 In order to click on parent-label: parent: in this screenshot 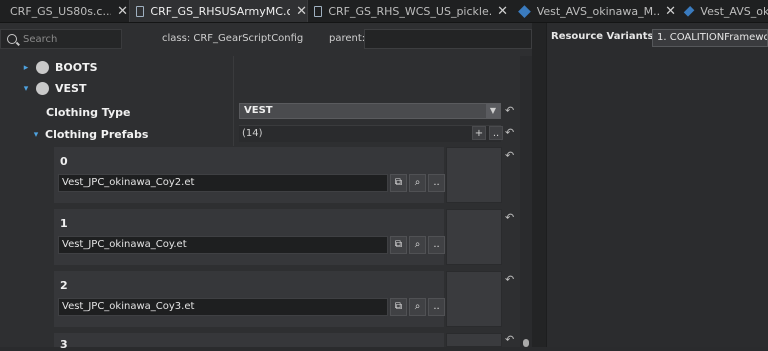, I will do `click(347, 38)`.